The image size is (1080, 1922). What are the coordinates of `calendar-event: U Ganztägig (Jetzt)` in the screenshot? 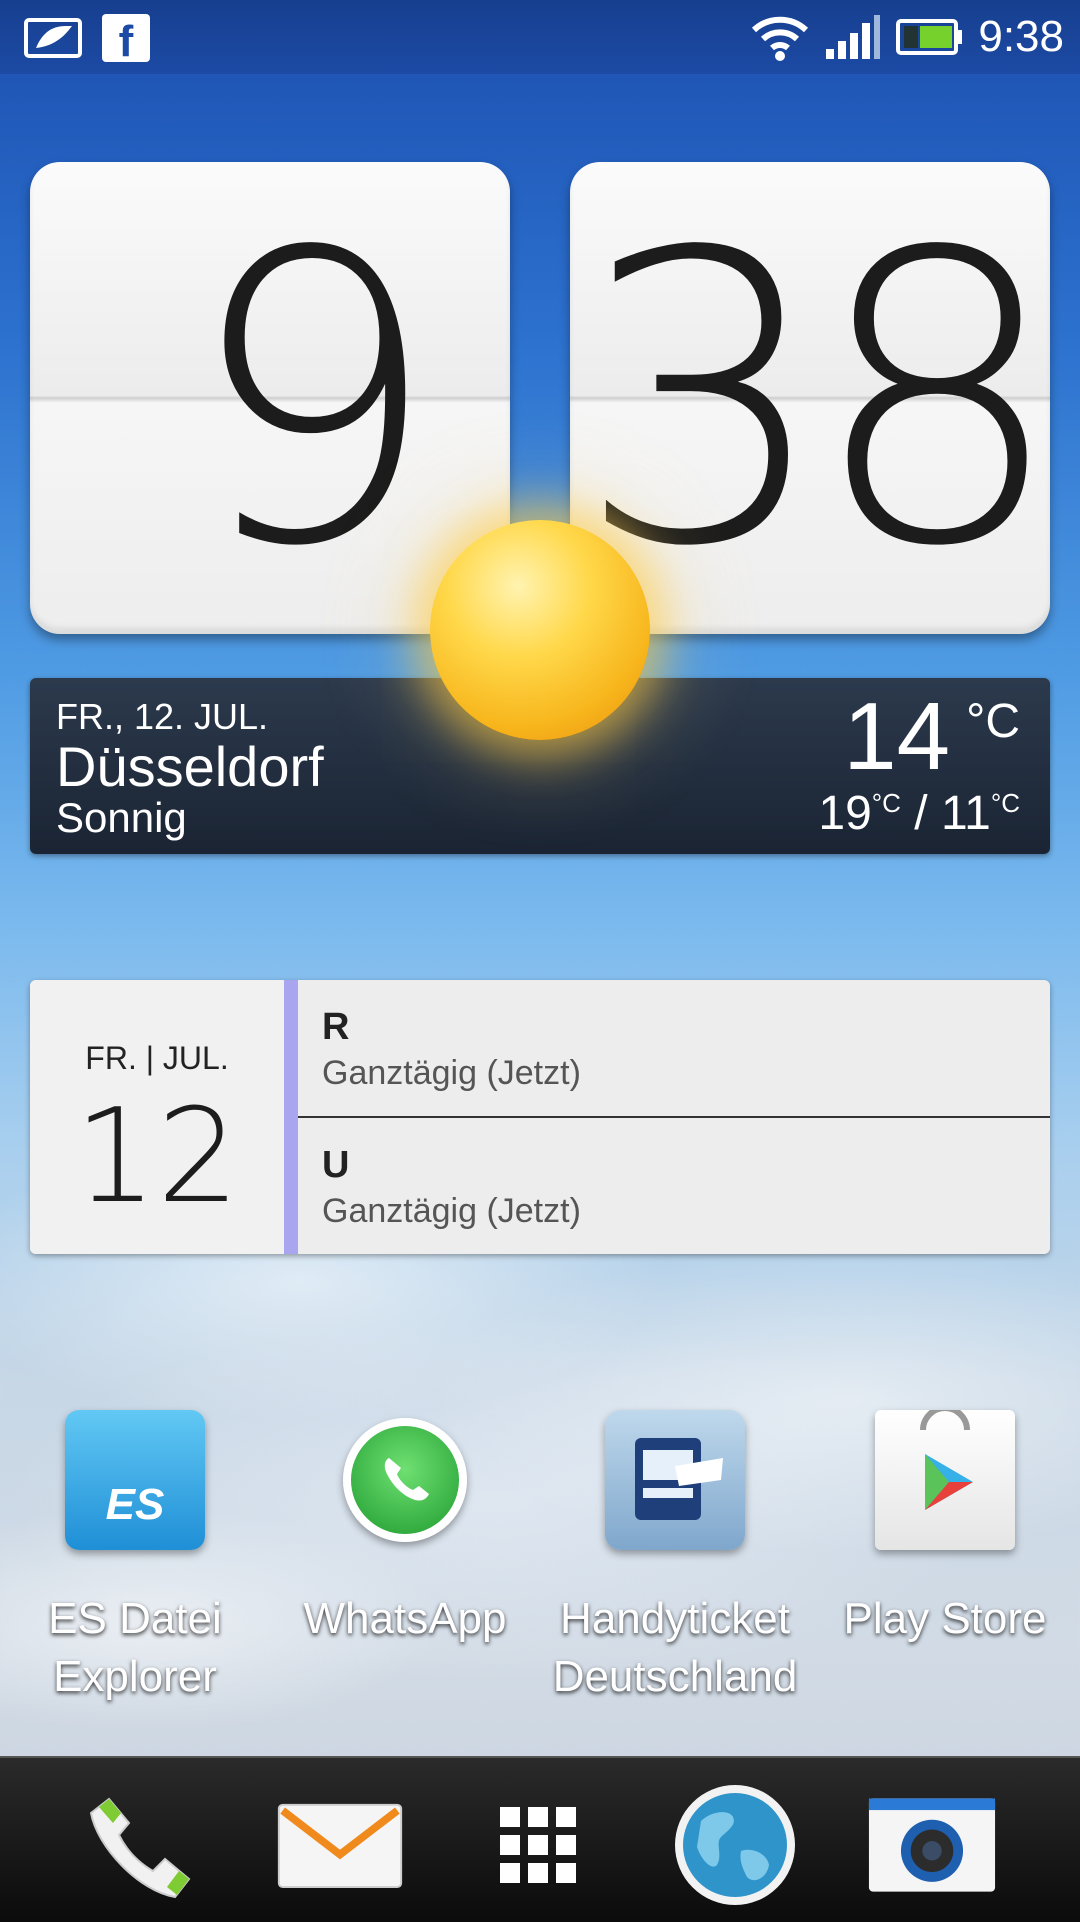 It's located at (674, 1186).